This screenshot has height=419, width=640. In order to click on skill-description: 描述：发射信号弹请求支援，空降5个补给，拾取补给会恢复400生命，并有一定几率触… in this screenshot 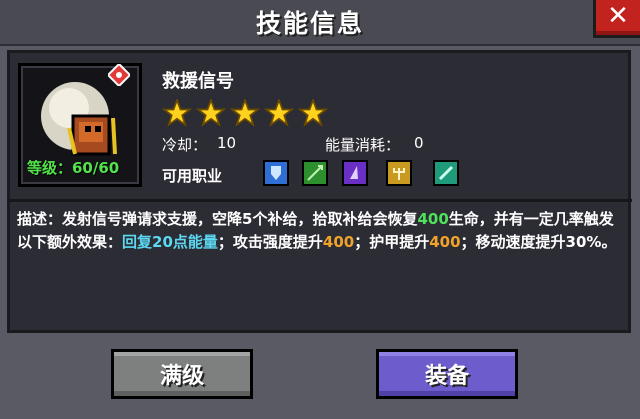, I will do `click(317, 230)`.